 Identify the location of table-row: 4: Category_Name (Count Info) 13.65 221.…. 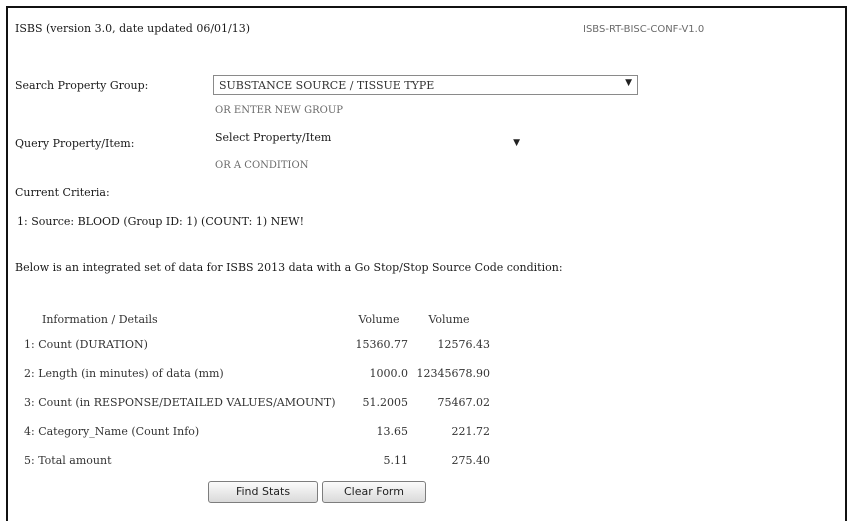
(259, 431).